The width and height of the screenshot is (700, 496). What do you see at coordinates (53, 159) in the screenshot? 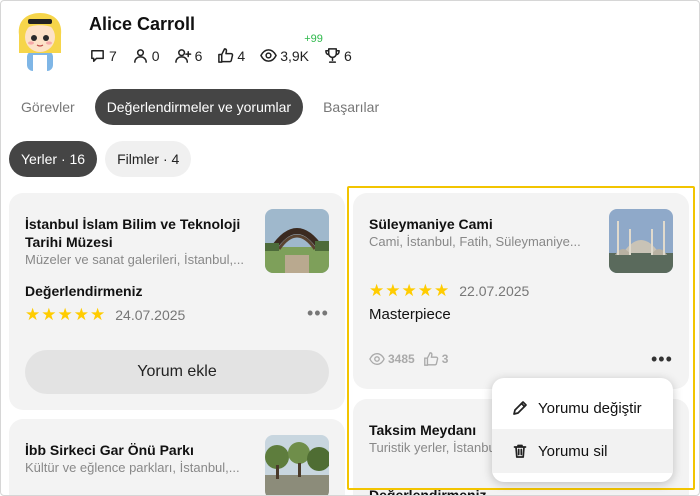
I see `filter-places: Yerler · 16` at bounding box center [53, 159].